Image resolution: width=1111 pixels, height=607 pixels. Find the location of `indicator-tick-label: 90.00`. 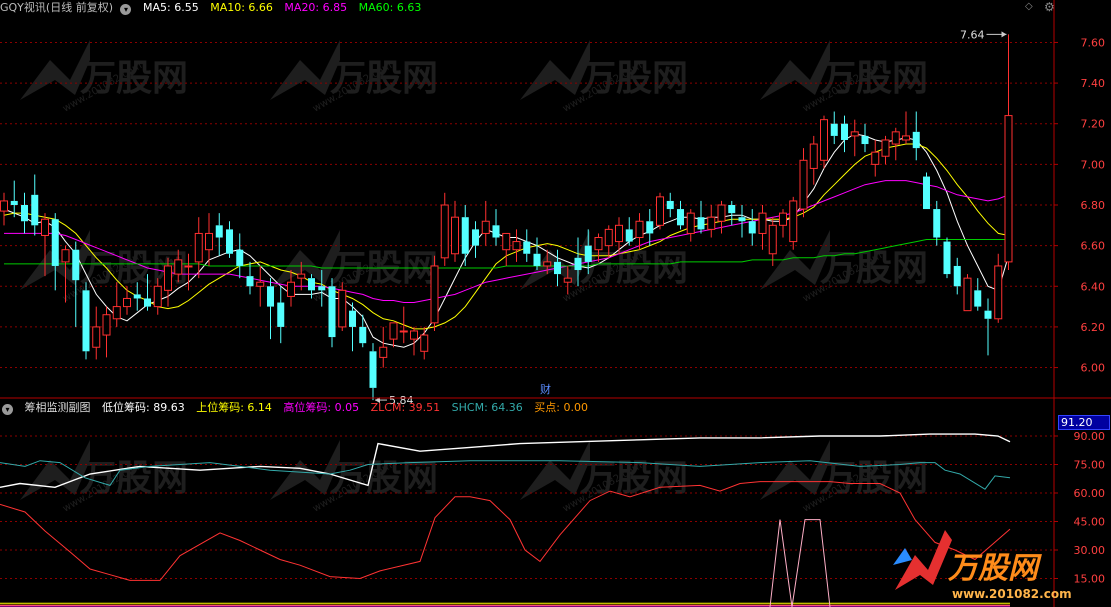

indicator-tick-label: 90.00 is located at coordinates (1090, 436).